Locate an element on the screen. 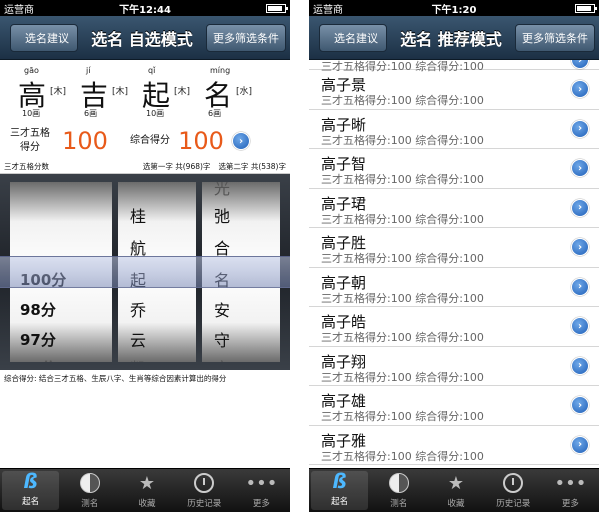 This screenshot has height=512, width=599. wheel-item: 98分 is located at coordinates (61, 309).